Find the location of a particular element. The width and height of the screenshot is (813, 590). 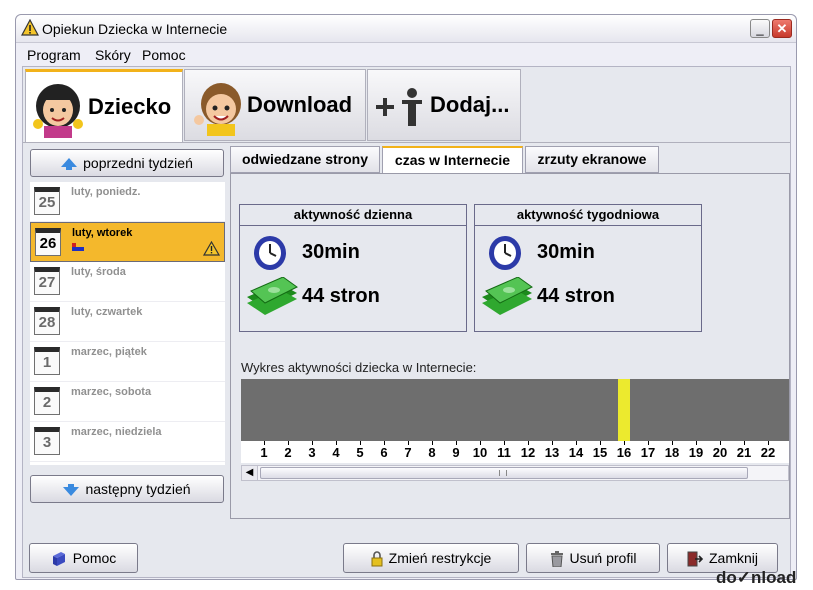

day-label: marzec, sobota is located at coordinates (111, 392).